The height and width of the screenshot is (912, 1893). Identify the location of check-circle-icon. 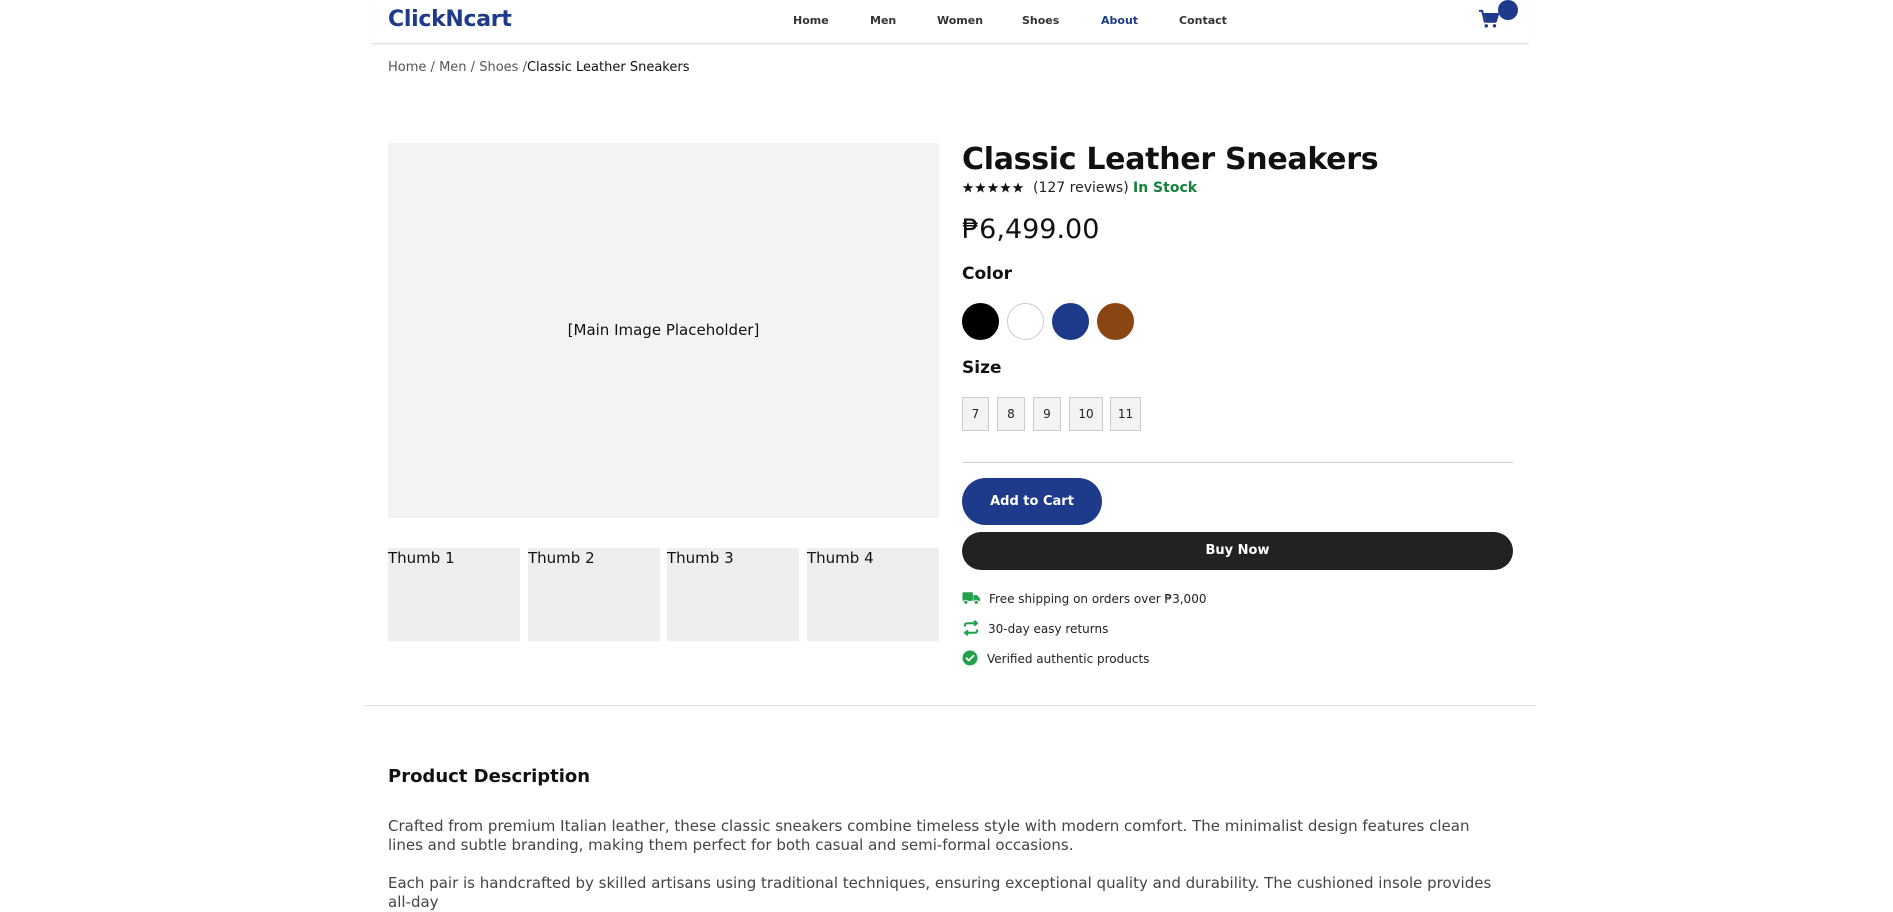
(970, 658).